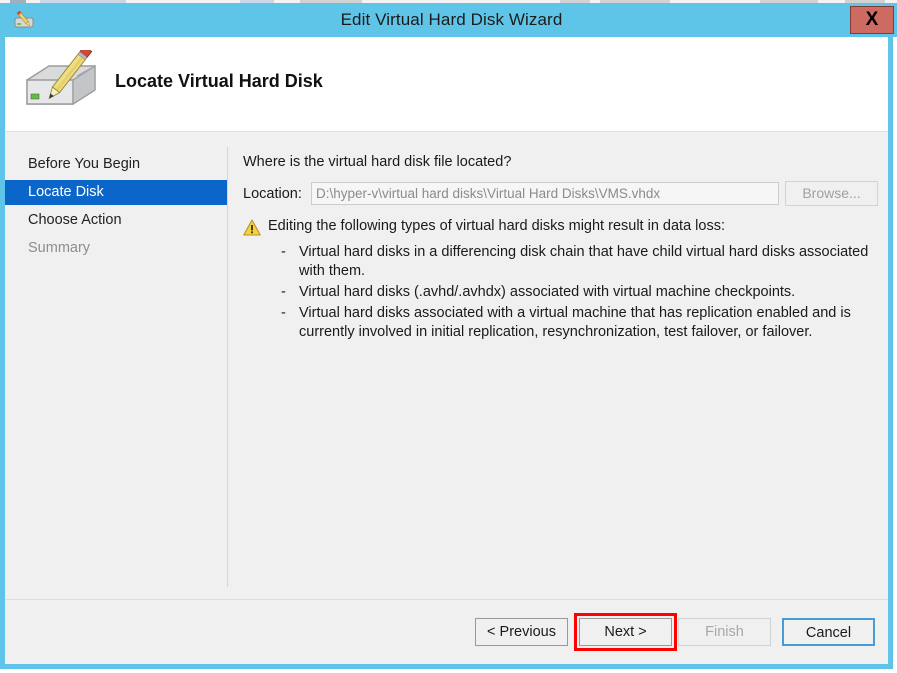 Image resolution: width=897 pixels, height=673 pixels. I want to click on hard-disk-with-pencil-icon, so click(61, 81).